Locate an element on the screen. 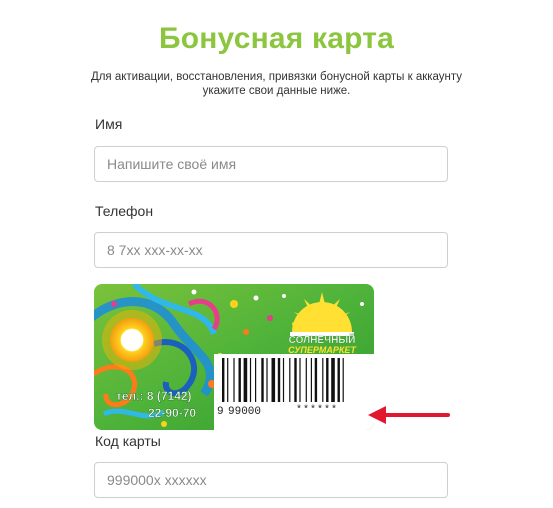 Image resolution: width=553 pixels, height=508 pixels. name-input is located at coordinates (271, 164).